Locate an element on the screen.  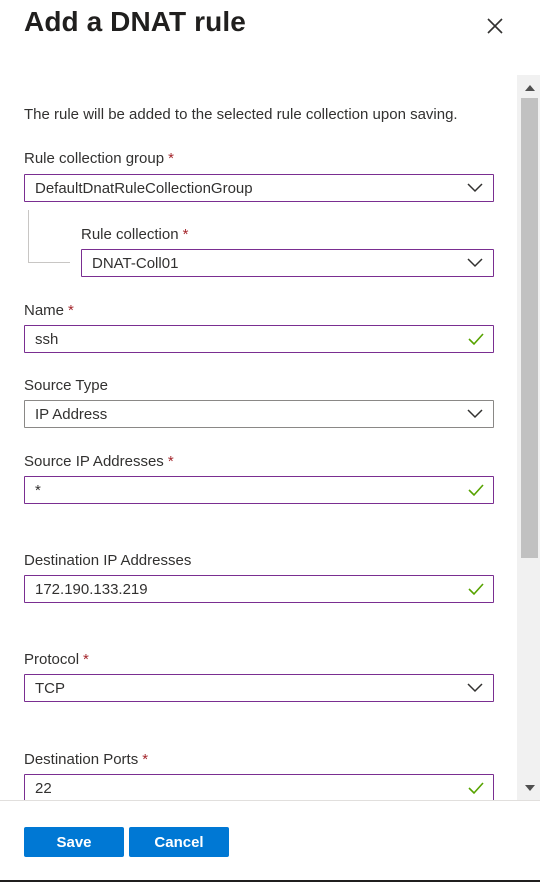
source-type-label: Source Type is located at coordinates (66, 385).